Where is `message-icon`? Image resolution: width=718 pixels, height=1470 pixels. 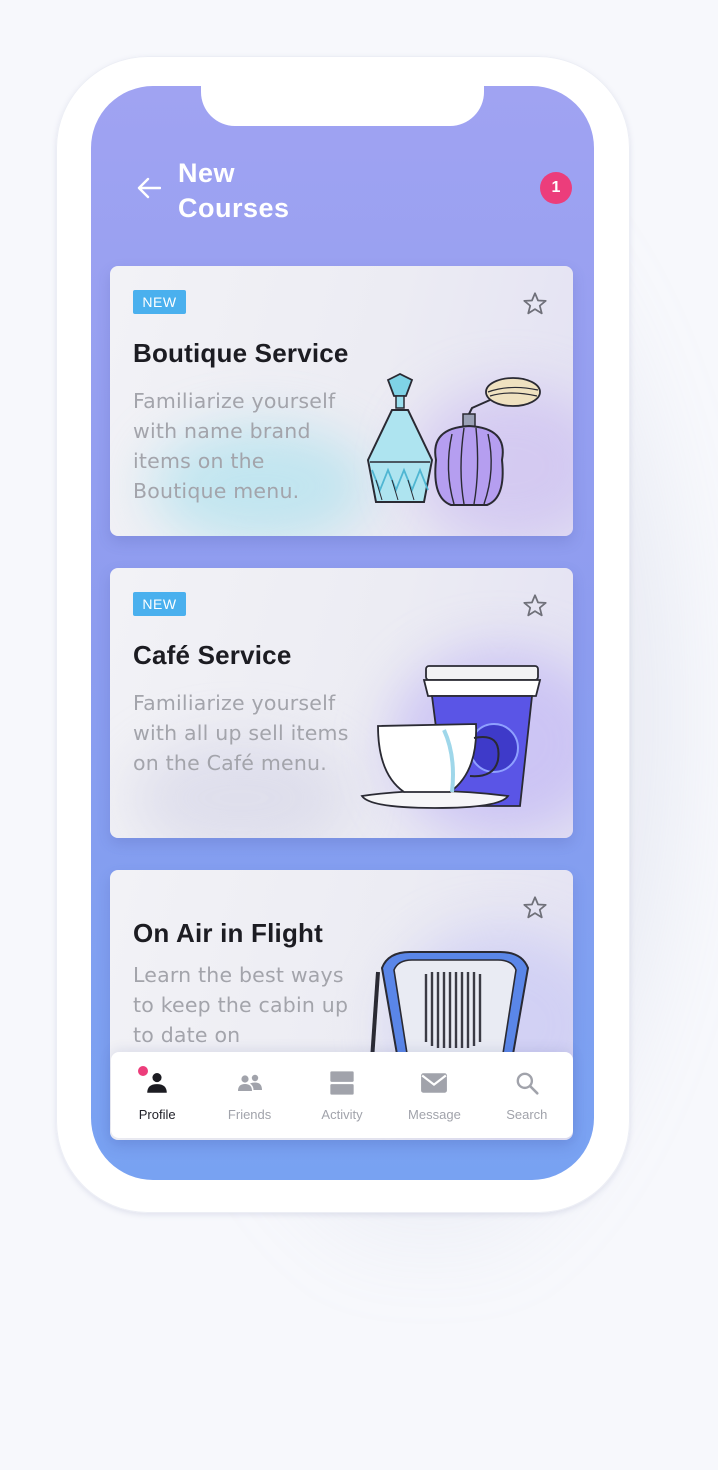
message-icon is located at coordinates (434, 1083).